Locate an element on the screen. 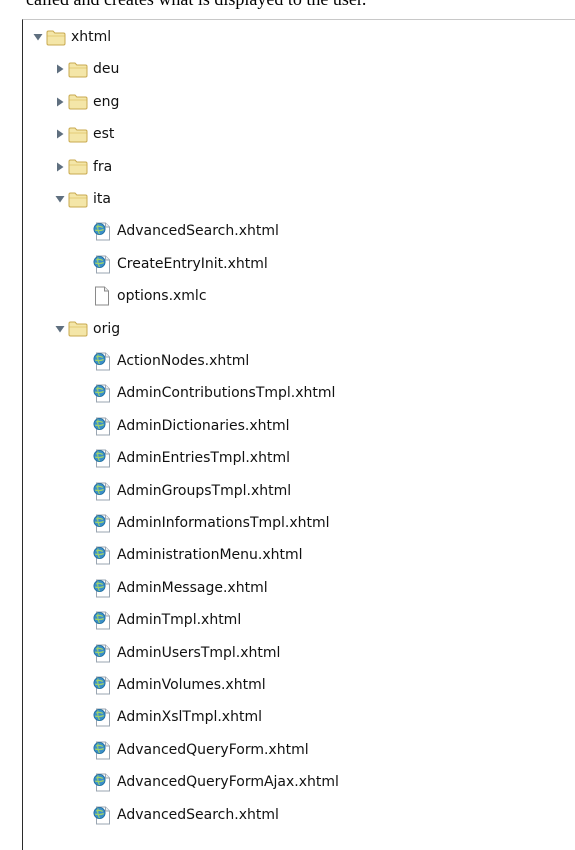 Image resolution: width=575 pixels, height=850 pixels. tree-item-label: CreateEntryInit.xhtml is located at coordinates (192, 263).